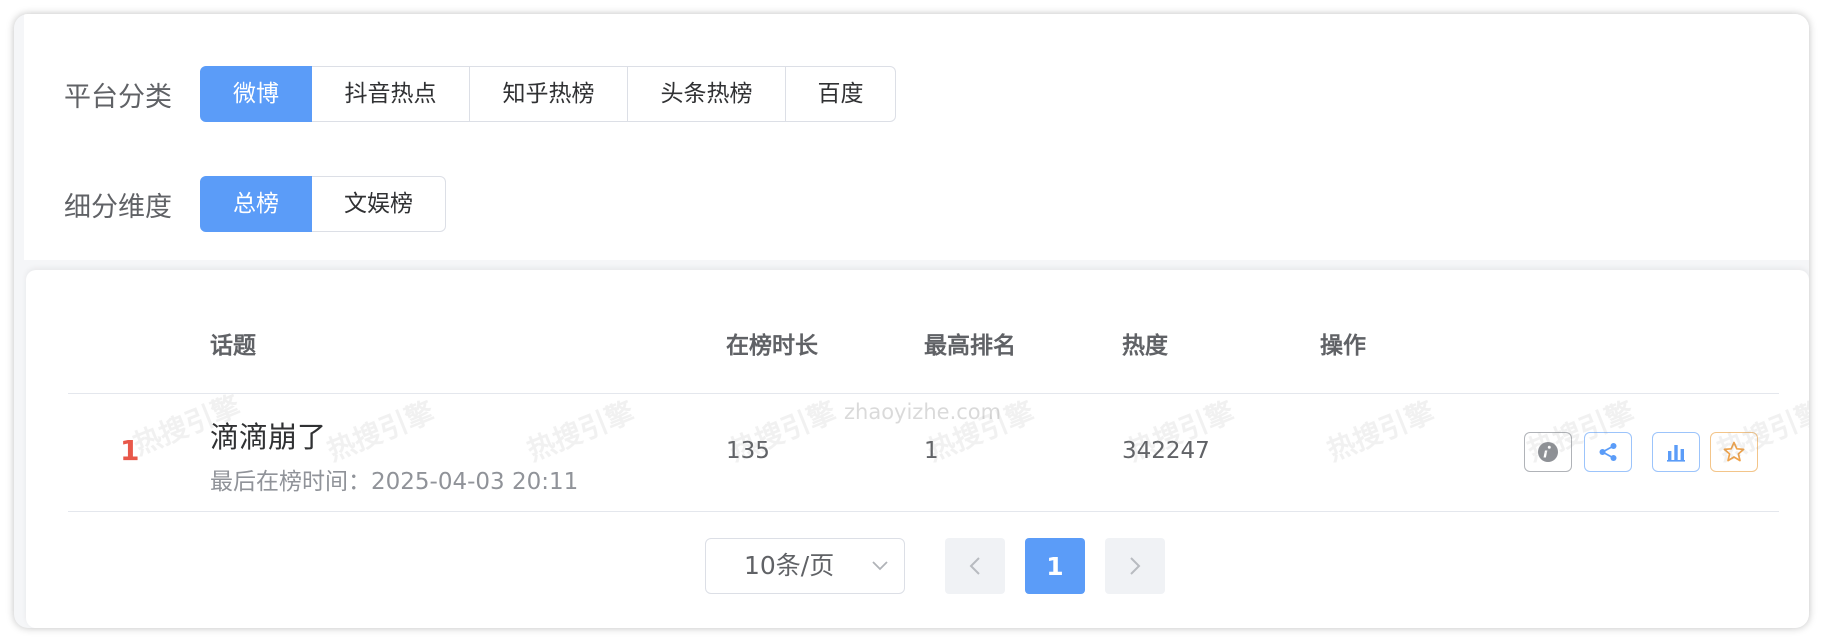 The height and width of the screenshot is (640, 1822). Describe the element at coordinates (1166, 451) in the screenshot. I see `heat-value: 342247` at that location.